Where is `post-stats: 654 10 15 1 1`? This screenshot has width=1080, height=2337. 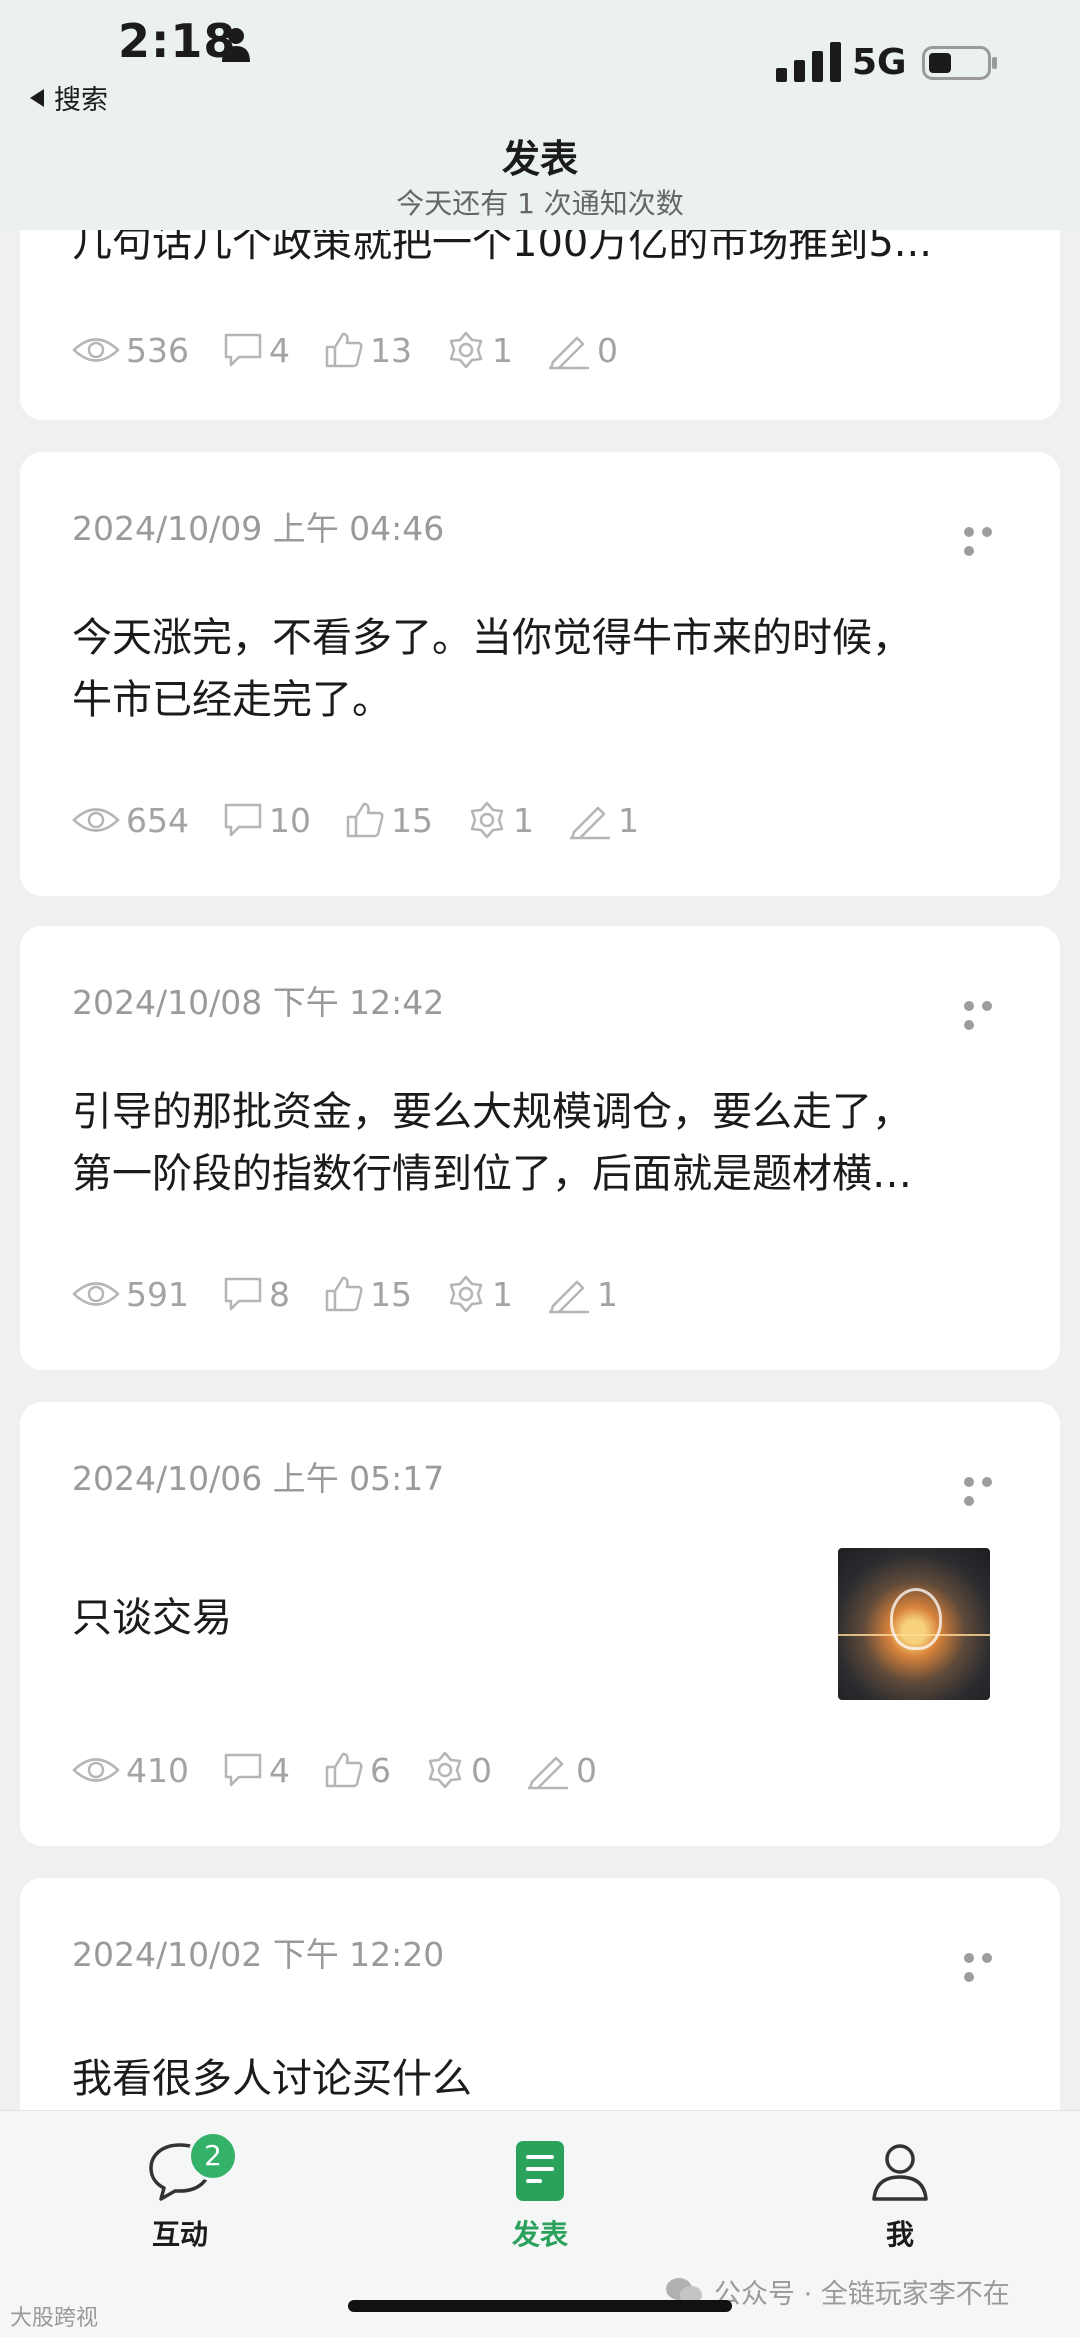 post-stats: 654 10 15 1 1 is located at coordinates (372, 820).